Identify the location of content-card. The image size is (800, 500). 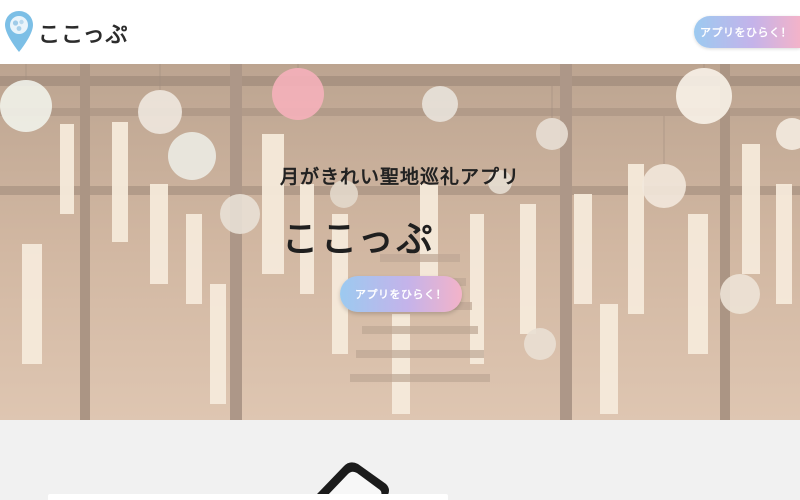
(248, 497).